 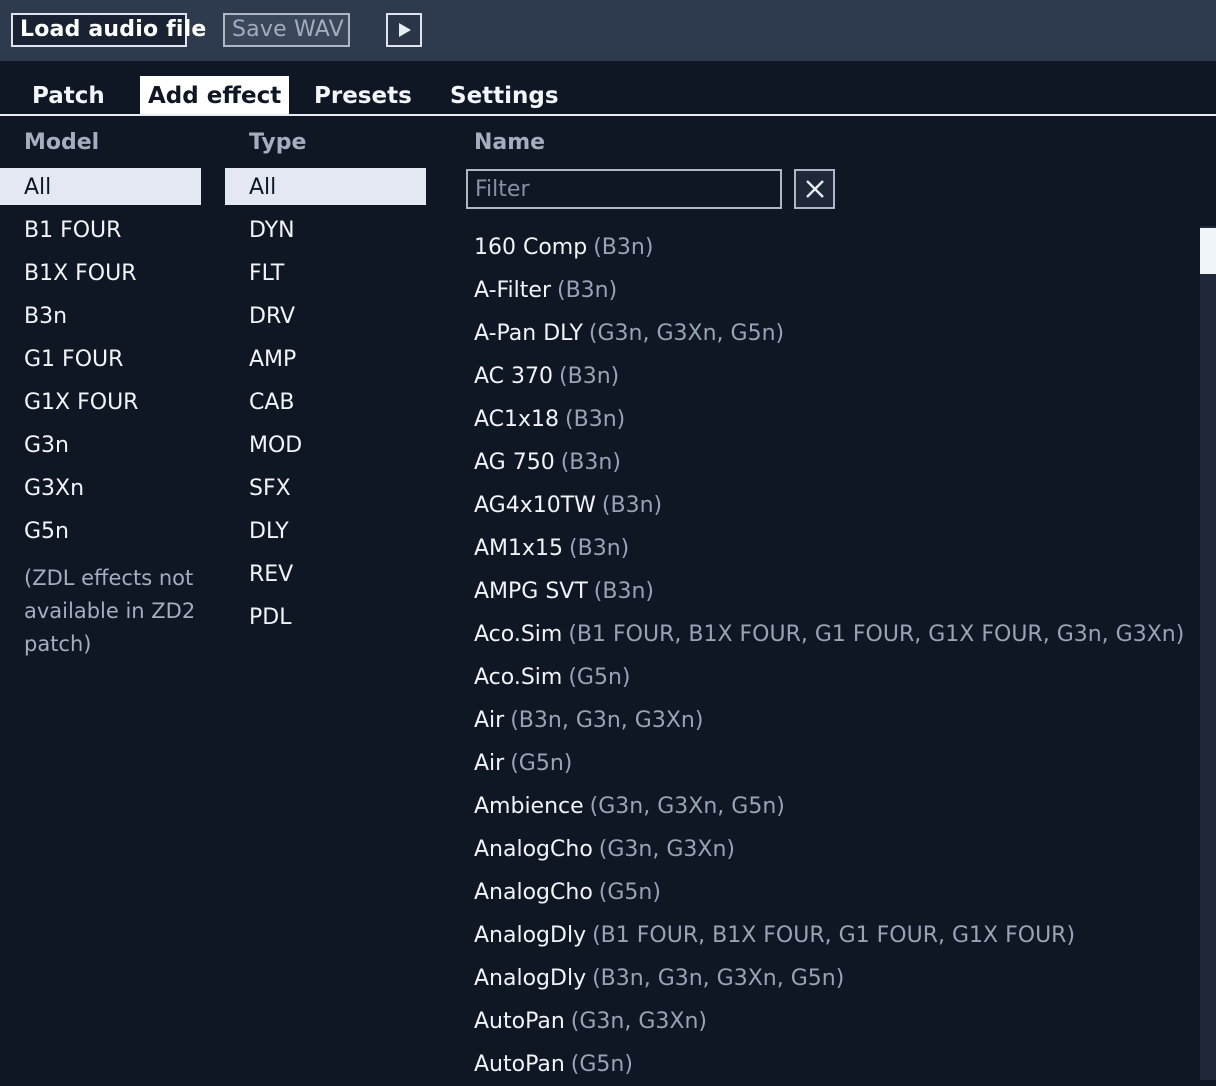 What do you see at coordinates (278, 142) in the screenshot?
I see `type-column-header: Type` at bounding box center [278, 142].